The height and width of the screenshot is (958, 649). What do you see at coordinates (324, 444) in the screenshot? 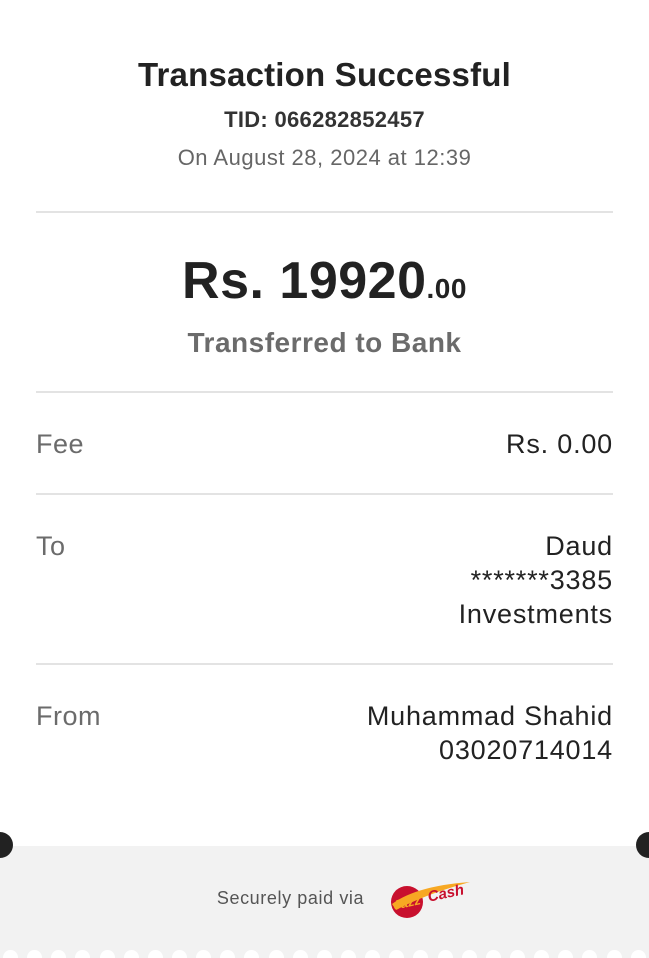
I see `fee-row: Fee Rs. 0.00` at bounding box center [324, 444].